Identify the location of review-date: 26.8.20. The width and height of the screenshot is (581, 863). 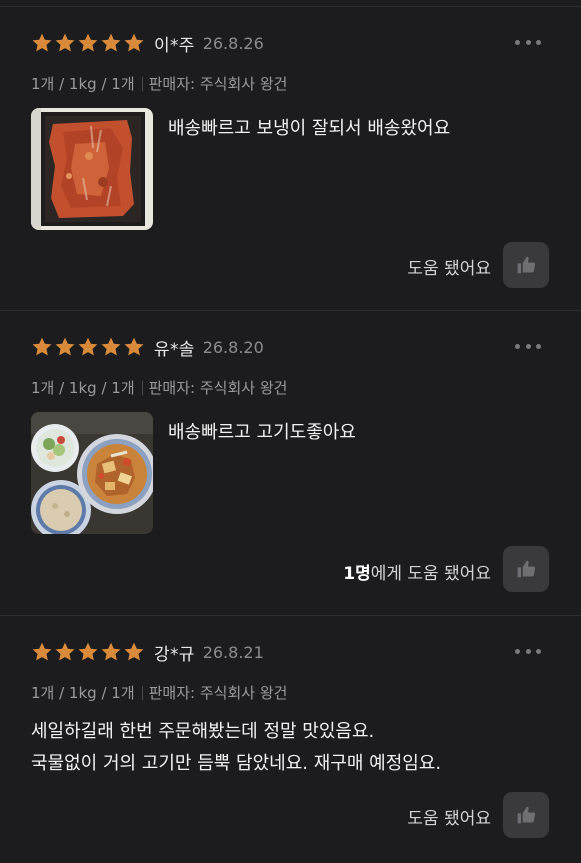
(233, 347).